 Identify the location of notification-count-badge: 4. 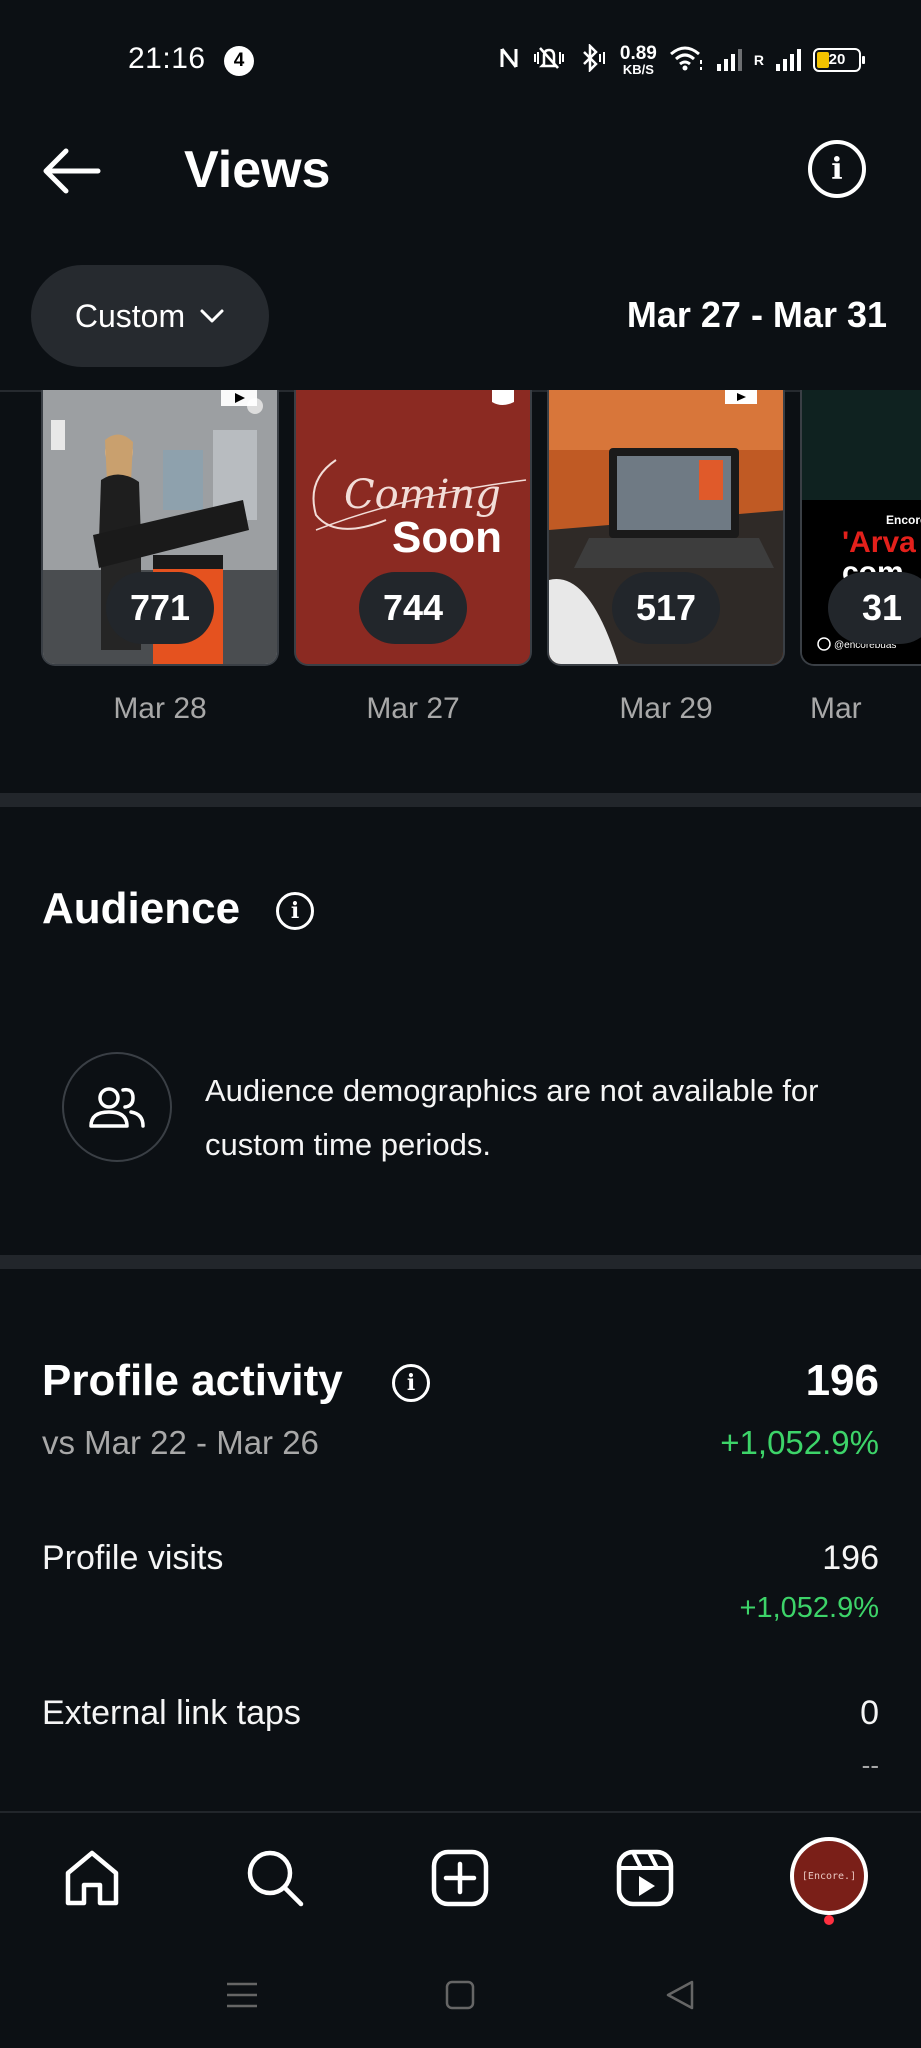
(239, 61).